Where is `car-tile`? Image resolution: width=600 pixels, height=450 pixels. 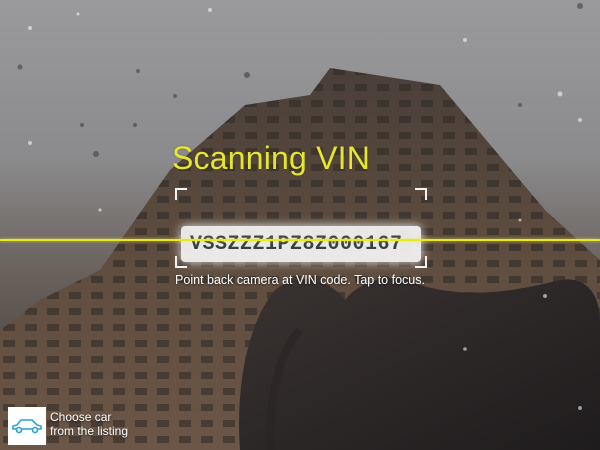
car-tile is located at coordinates (27, 426).